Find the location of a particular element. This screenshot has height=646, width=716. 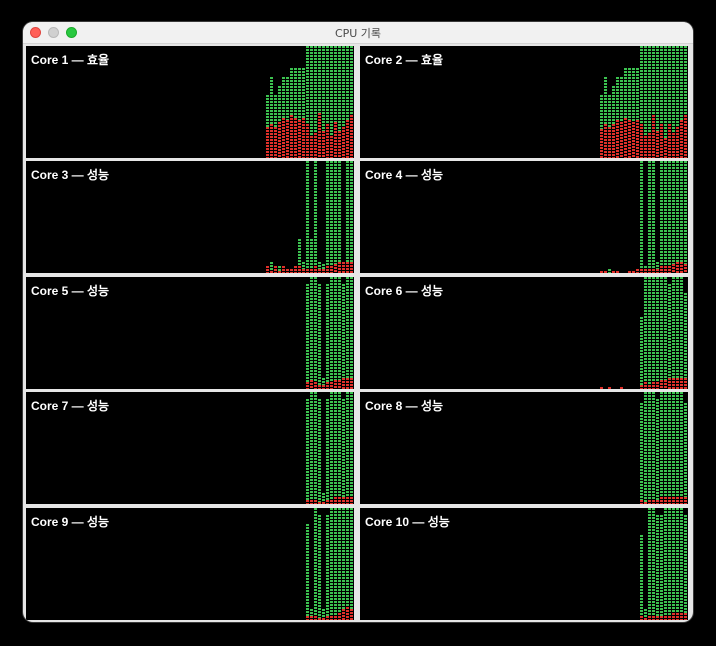

core-6-graph: Core 6 — 성능 is located at coordinates (524, 333).